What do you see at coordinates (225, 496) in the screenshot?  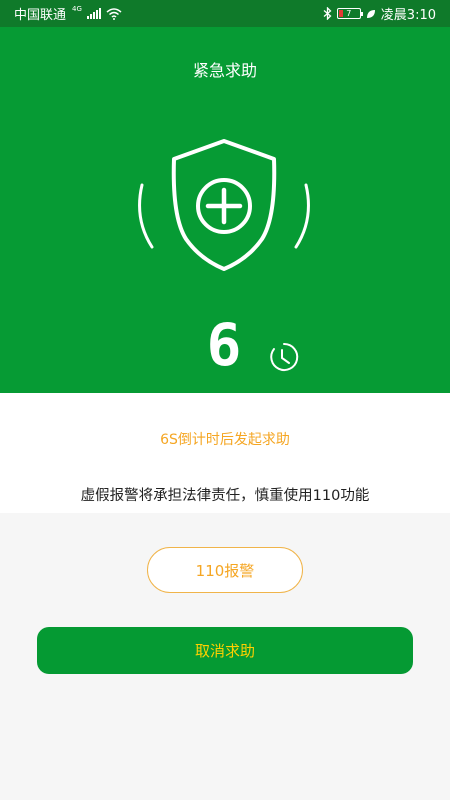 I see `false-alarm-warning: 虚假报警将承担法律责任，慎重使用110功能` at bounding box center [225, 496].